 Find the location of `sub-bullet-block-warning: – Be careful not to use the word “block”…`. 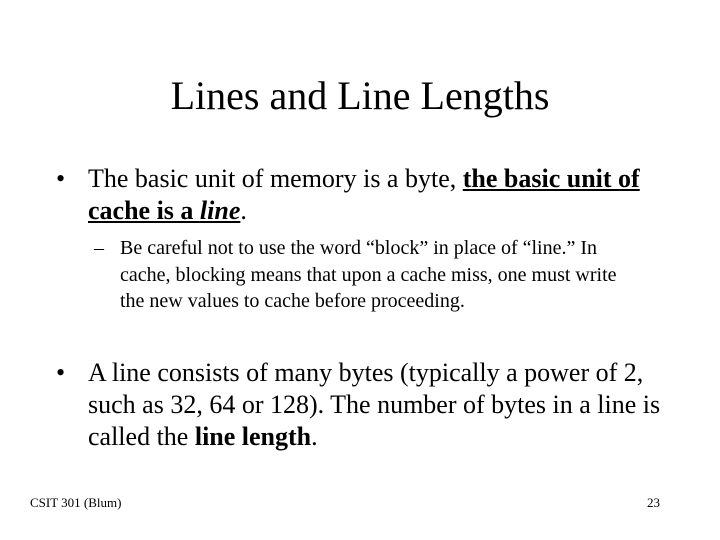

sub-bullet-block-warning: – Be careful not to use the word “block”… is located at coordinates (362, 275).